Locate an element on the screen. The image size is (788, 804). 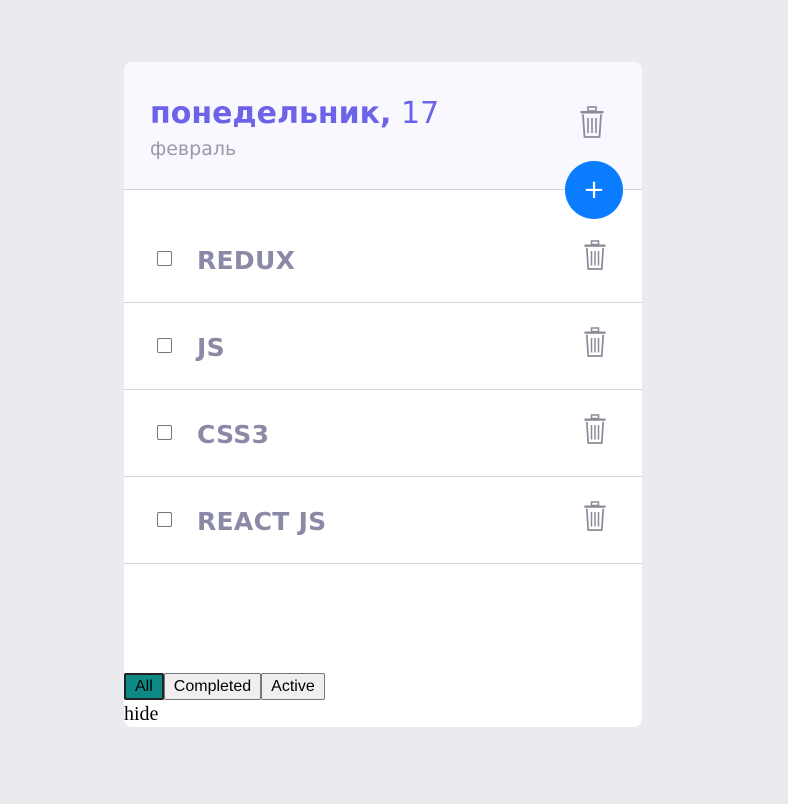
page-title: понедельник, 17 is located at coordinates (294, 113).